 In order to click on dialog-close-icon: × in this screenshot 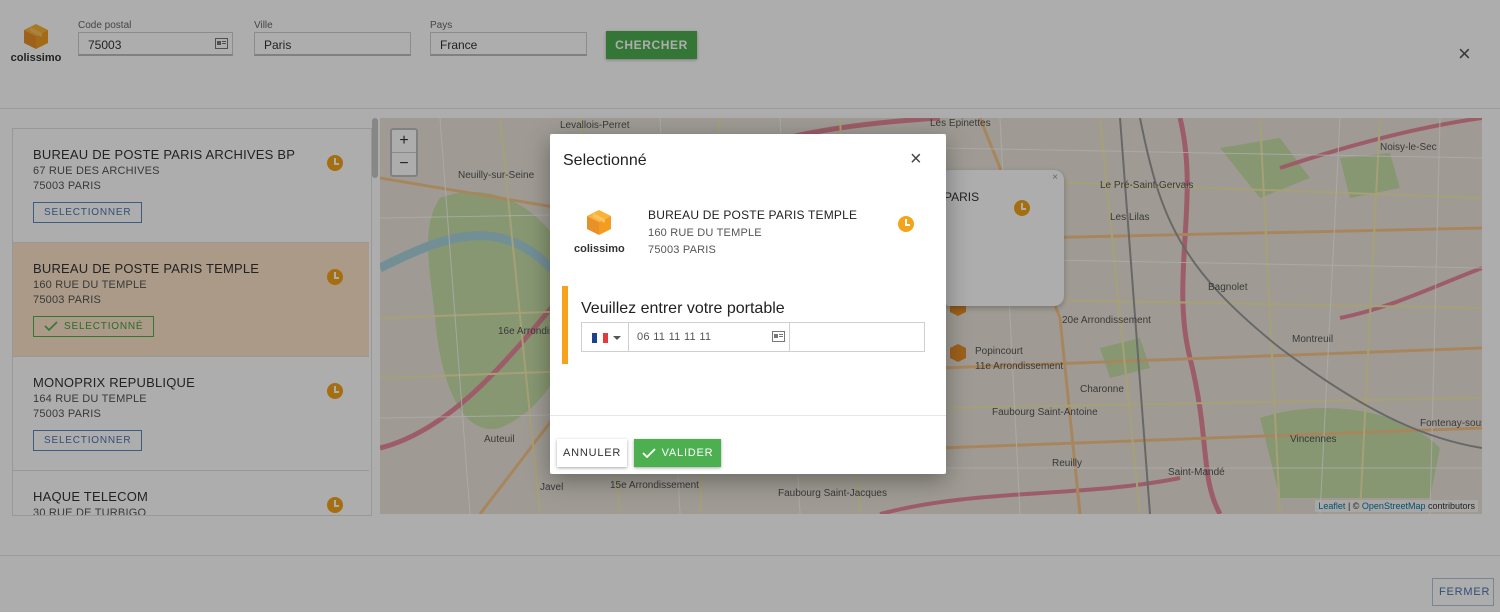, I will do `click(916, 159)`.